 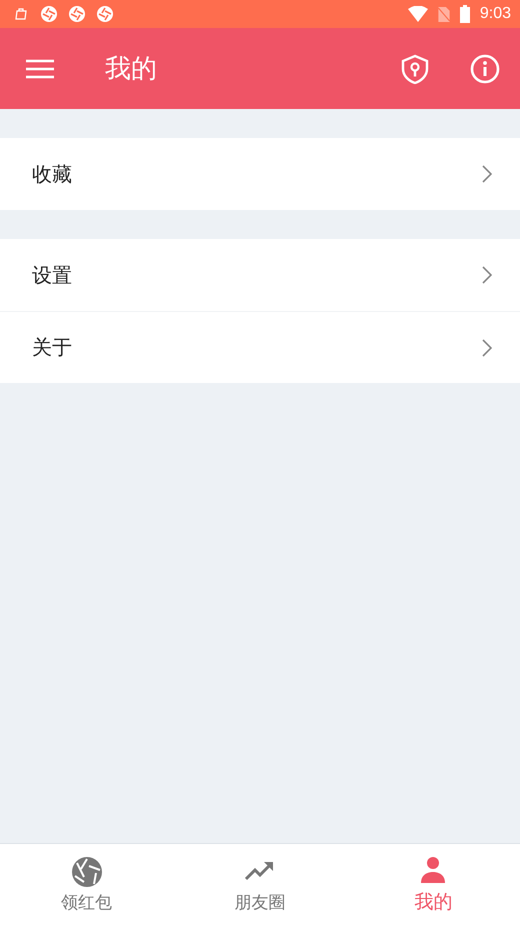 What do you see at coordinates (418, 14) in the screenshot?
I see `wifi-icon` at bounding box center [418, 14].